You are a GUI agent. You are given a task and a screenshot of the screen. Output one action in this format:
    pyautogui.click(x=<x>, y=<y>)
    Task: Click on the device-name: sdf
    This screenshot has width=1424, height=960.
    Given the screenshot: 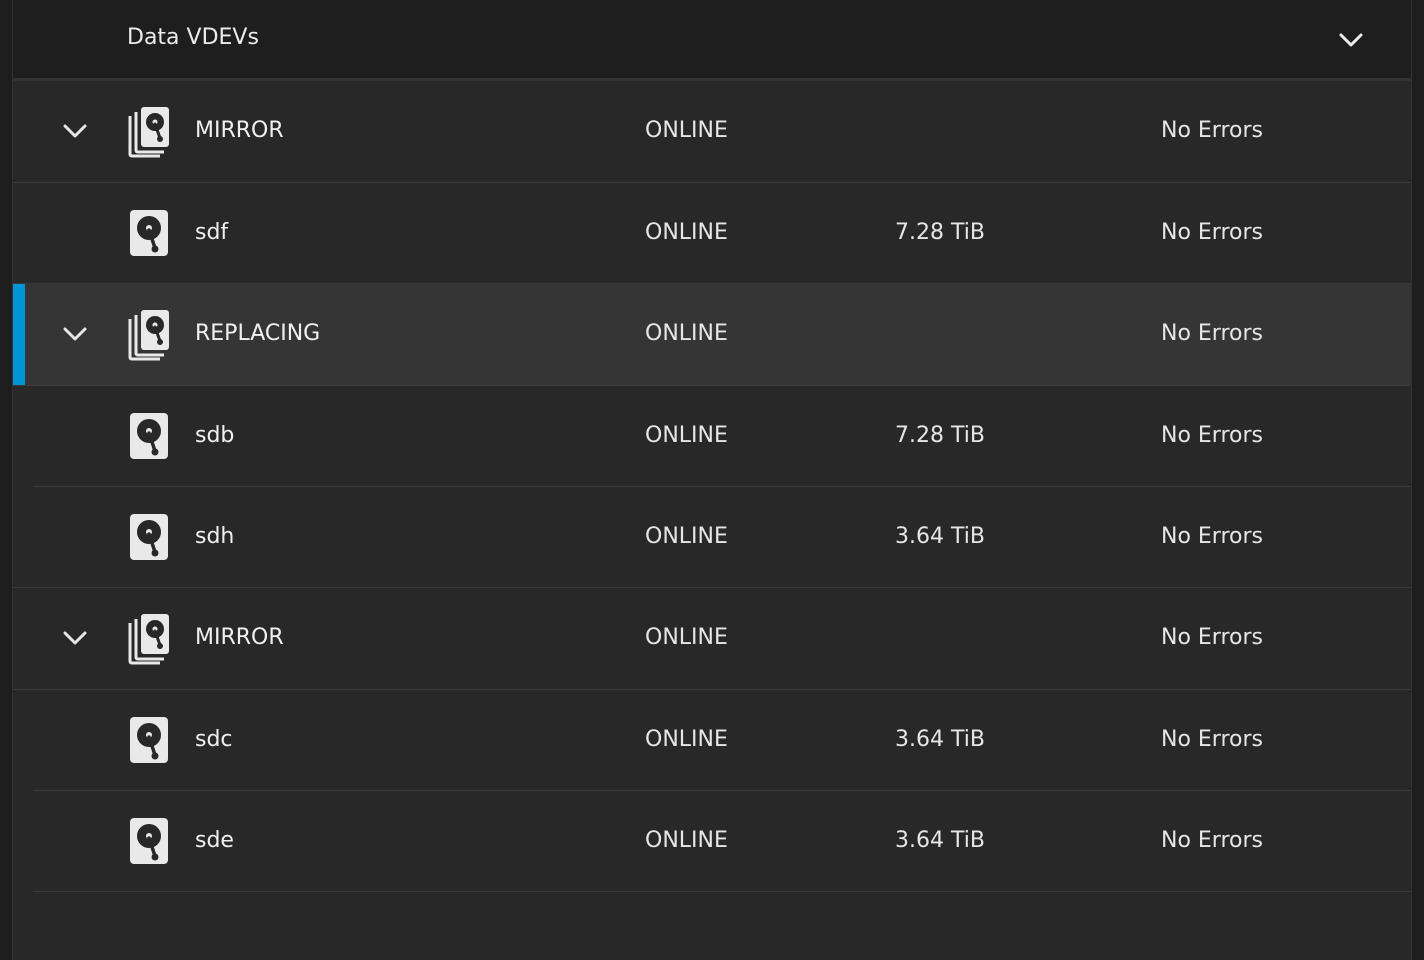 What is the action you would take?
    pyautogui.click(x=212, y=232)
    